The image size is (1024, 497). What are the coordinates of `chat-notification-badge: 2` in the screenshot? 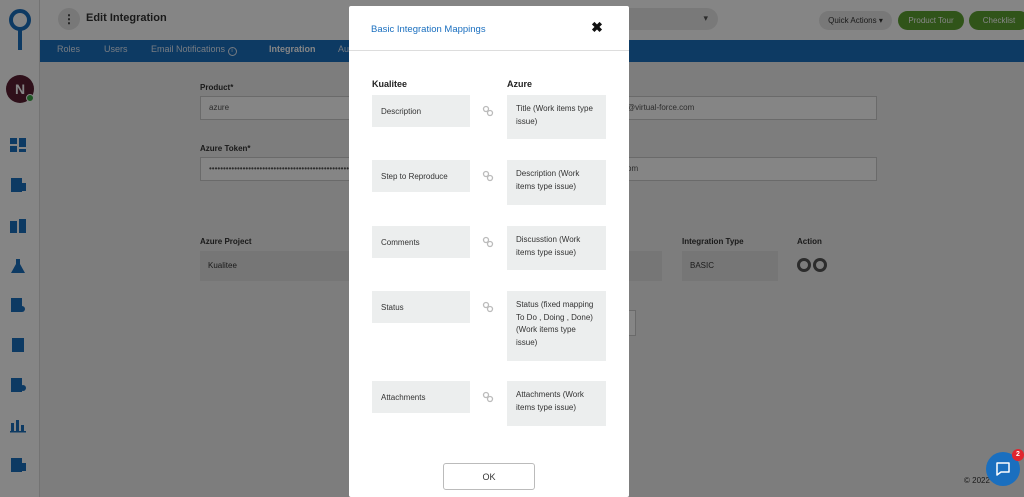 It's located at (1018, 455).